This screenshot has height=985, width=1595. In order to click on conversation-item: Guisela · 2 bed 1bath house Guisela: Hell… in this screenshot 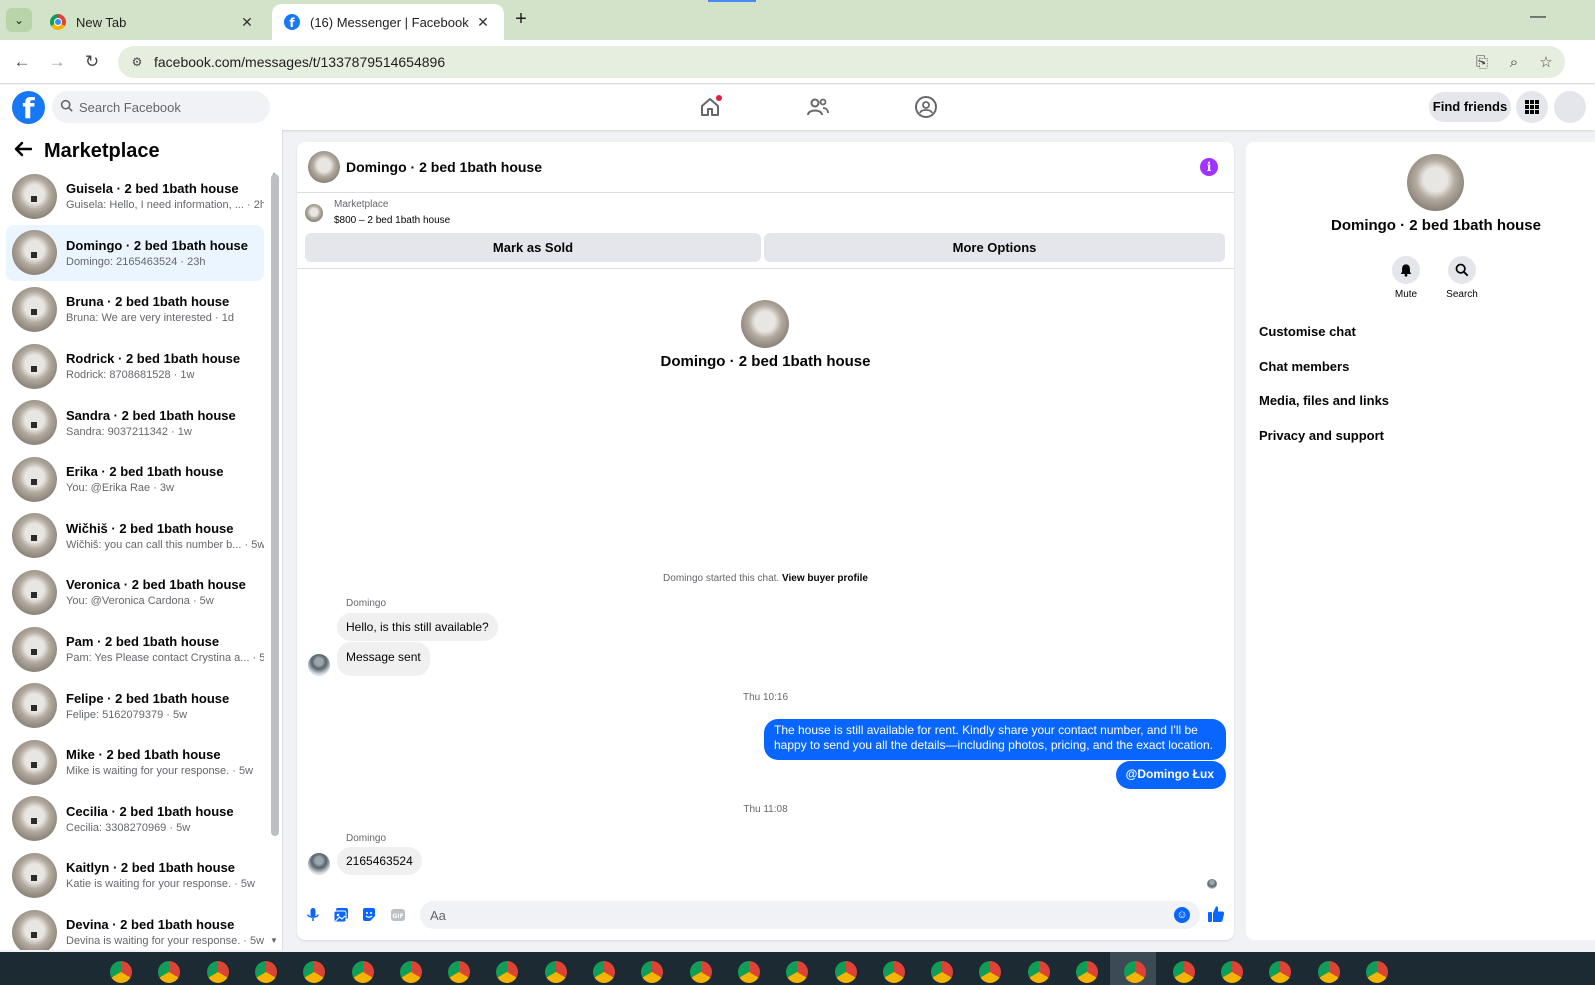, I will do `click(135, 196)`.